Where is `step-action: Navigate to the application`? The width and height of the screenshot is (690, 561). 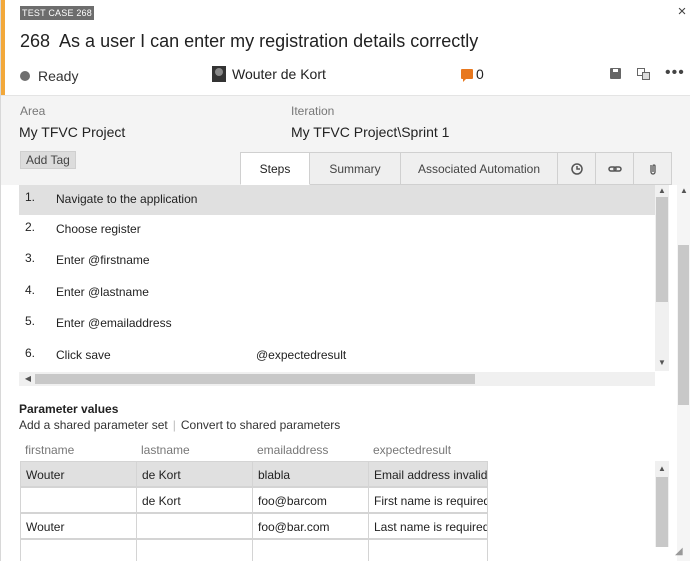 step-action: Navigate to the application is located at coordinates (126, 199).